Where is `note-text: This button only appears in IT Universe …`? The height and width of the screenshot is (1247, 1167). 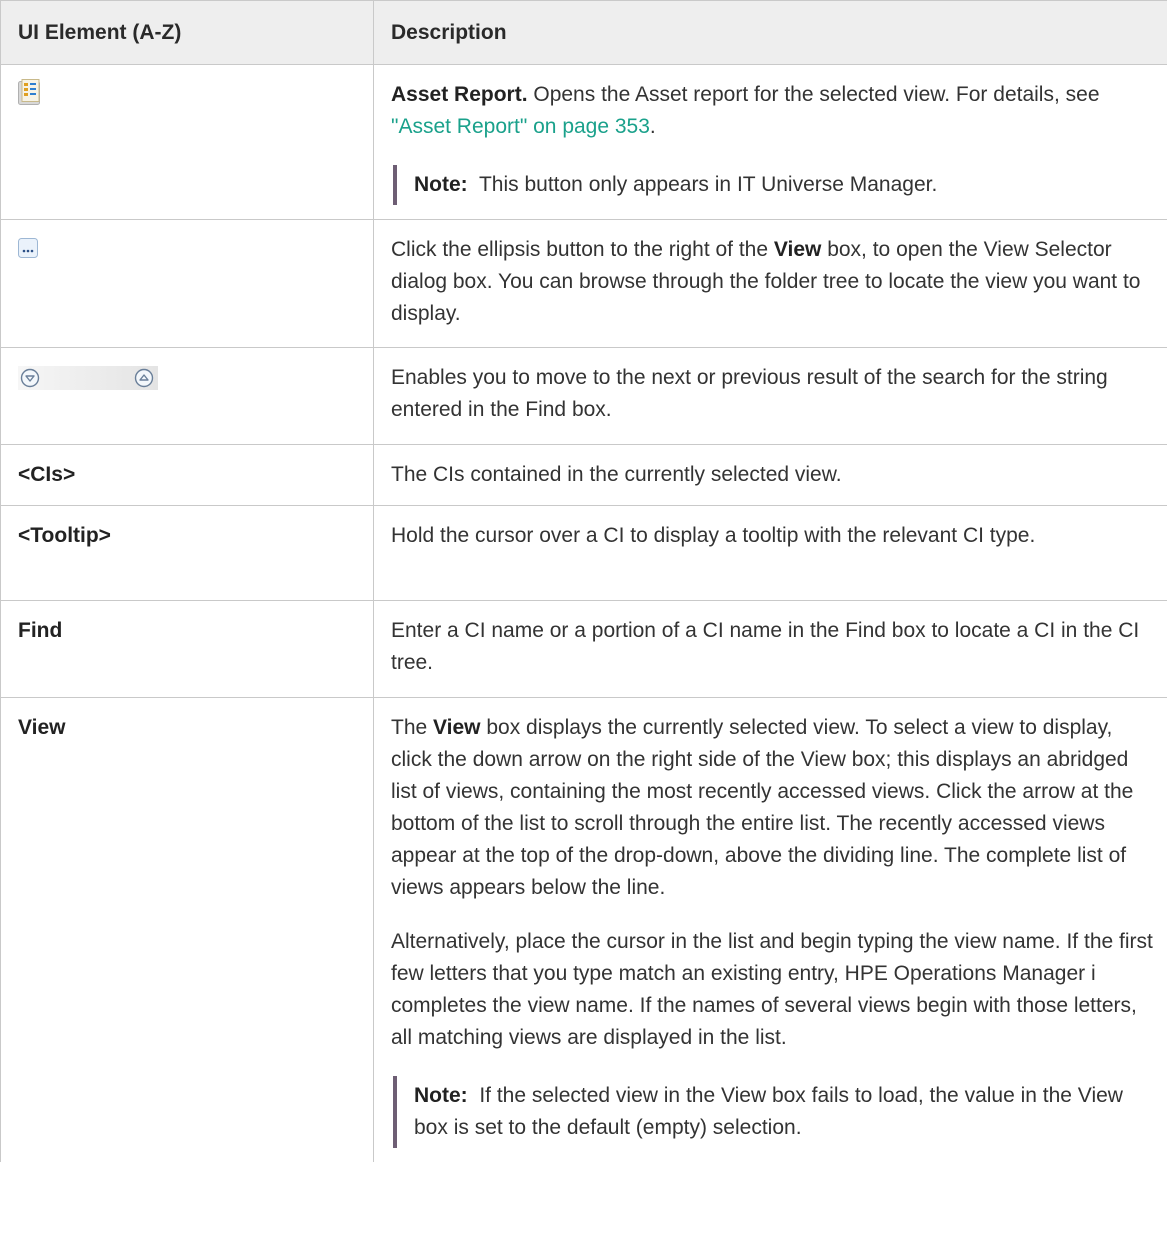 note-text: This button only appears in IT Universe … is located at coordinates (702, 184).